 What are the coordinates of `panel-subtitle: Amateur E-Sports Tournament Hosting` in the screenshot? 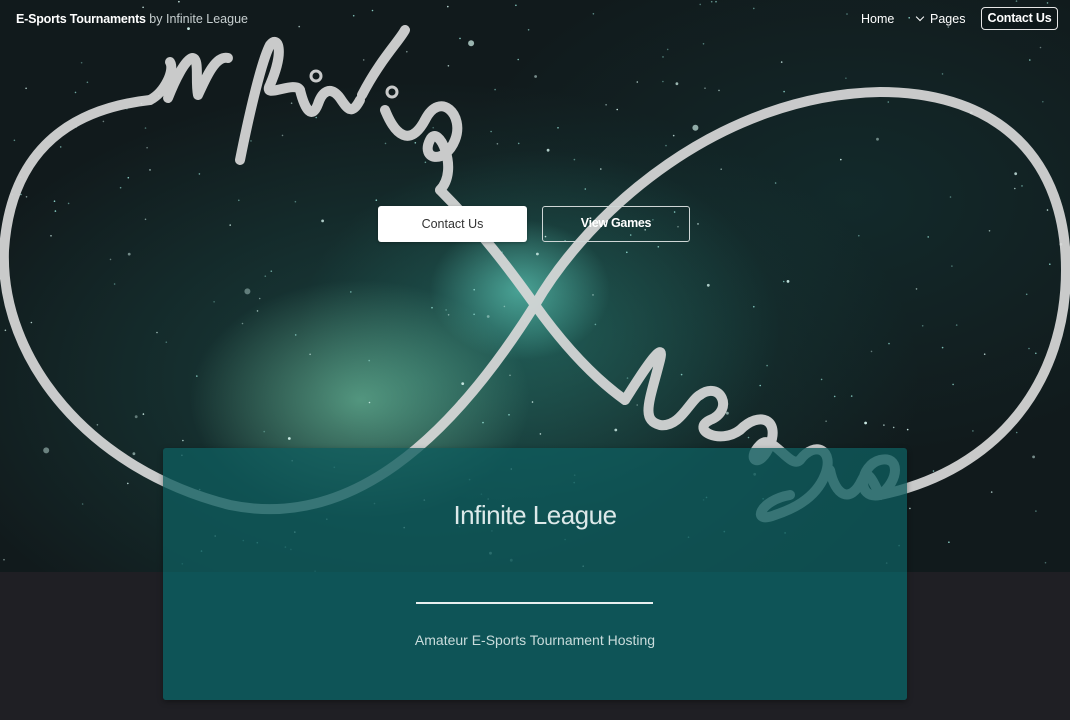 It's located at (535, 640).